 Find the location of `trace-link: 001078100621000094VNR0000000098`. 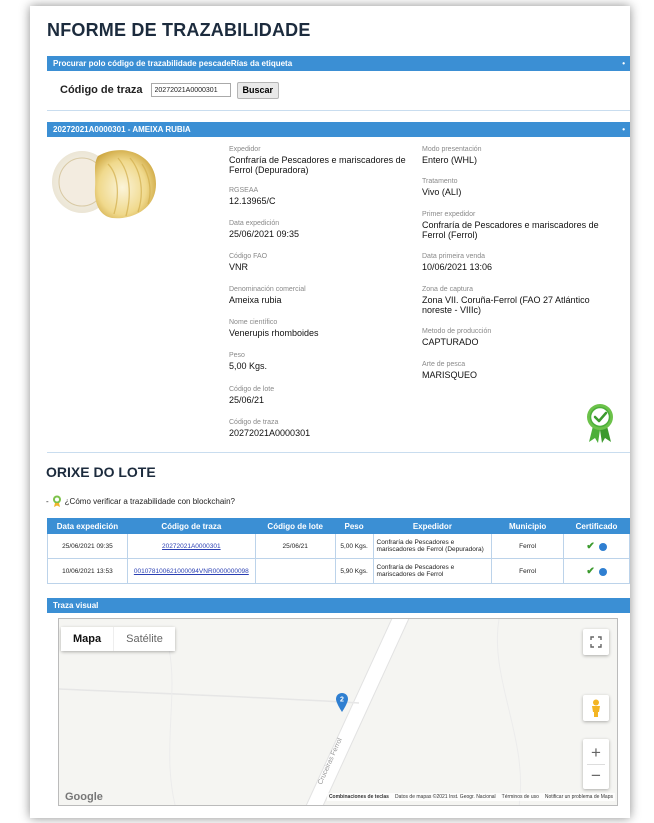

trace-link: 001078100621000094VNR0000000098 is located at coordinates (191, 571).